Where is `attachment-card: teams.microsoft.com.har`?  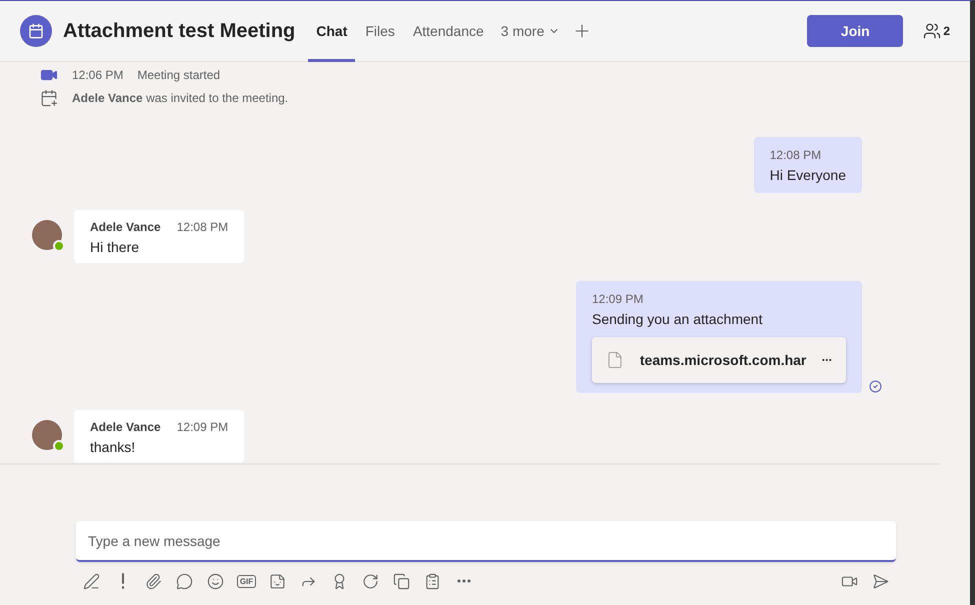 attachment-card: teams.microsoft.com.har is located at coordinates (719, 360).